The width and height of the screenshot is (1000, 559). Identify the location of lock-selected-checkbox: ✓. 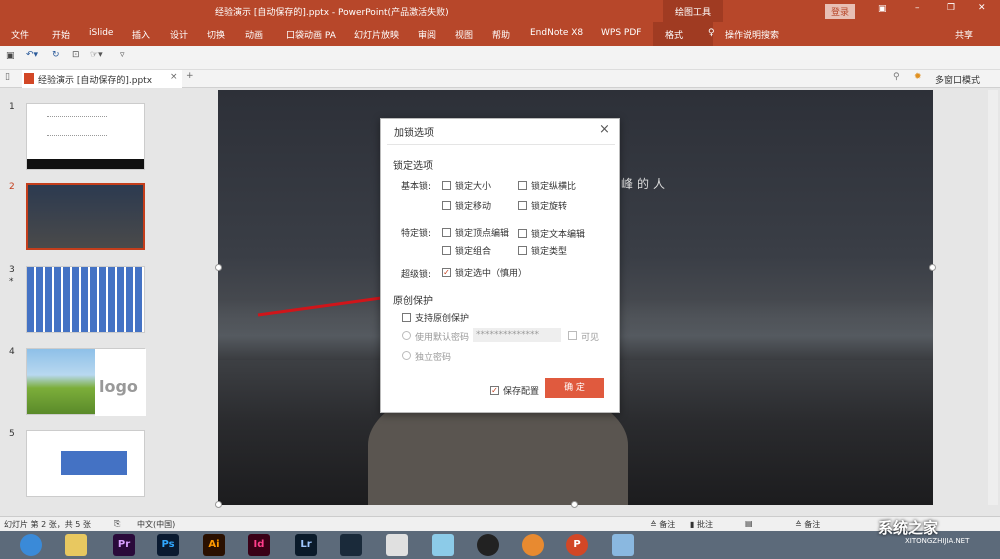
(446, 272).